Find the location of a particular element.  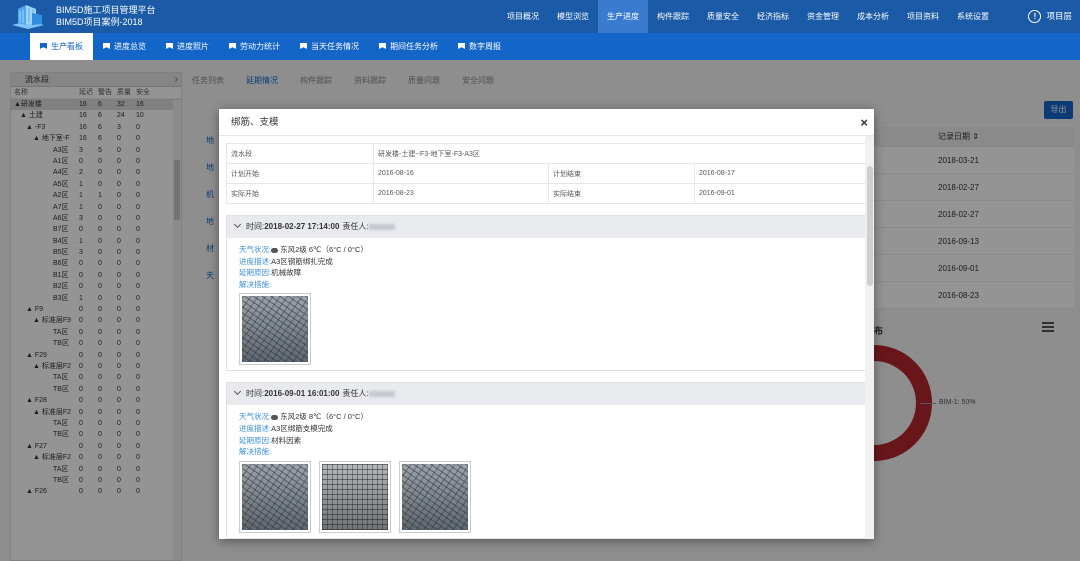

modal-scrollbar is located at coordinates (869, 337).